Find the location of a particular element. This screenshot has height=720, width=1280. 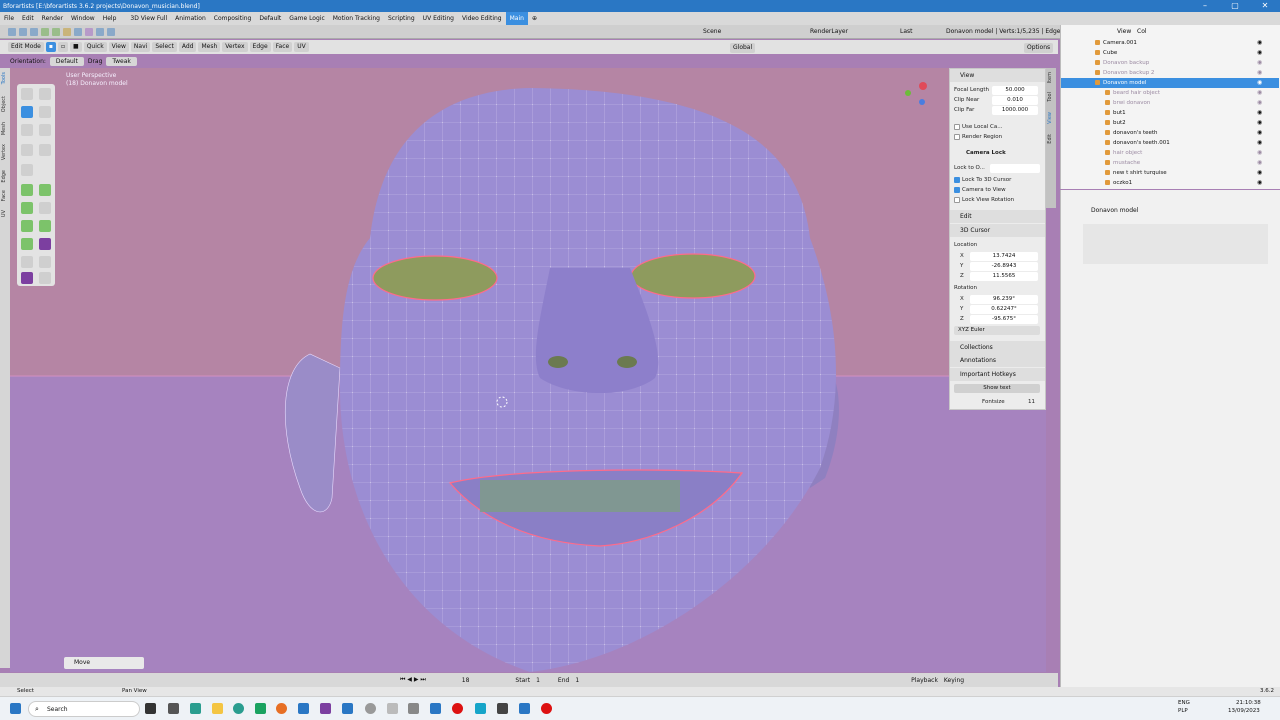

location-z-field: 11.5565 is located at coordinates (1004, 276).